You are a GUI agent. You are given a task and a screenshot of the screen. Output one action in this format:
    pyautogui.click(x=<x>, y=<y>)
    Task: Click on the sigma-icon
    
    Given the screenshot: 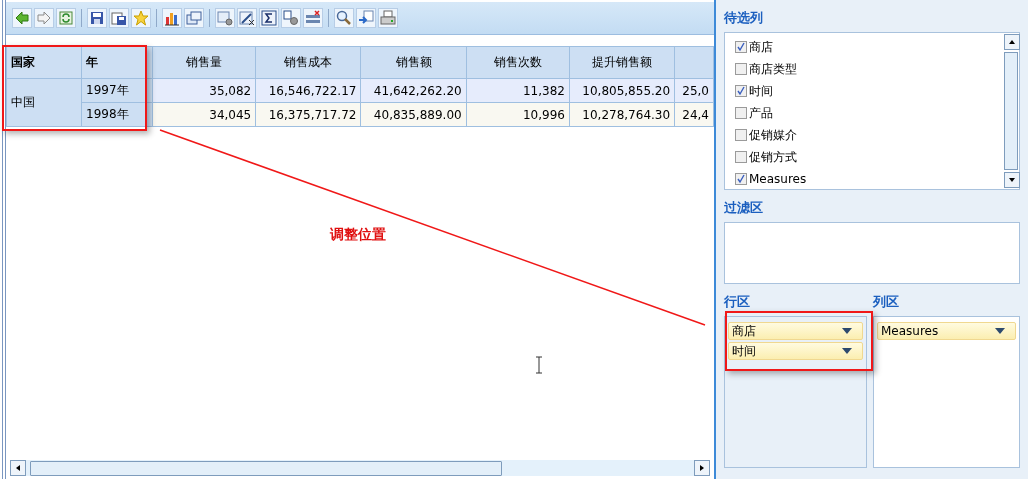 What is the action you would take?
    pyautogui.click(x=269, y=18)
    